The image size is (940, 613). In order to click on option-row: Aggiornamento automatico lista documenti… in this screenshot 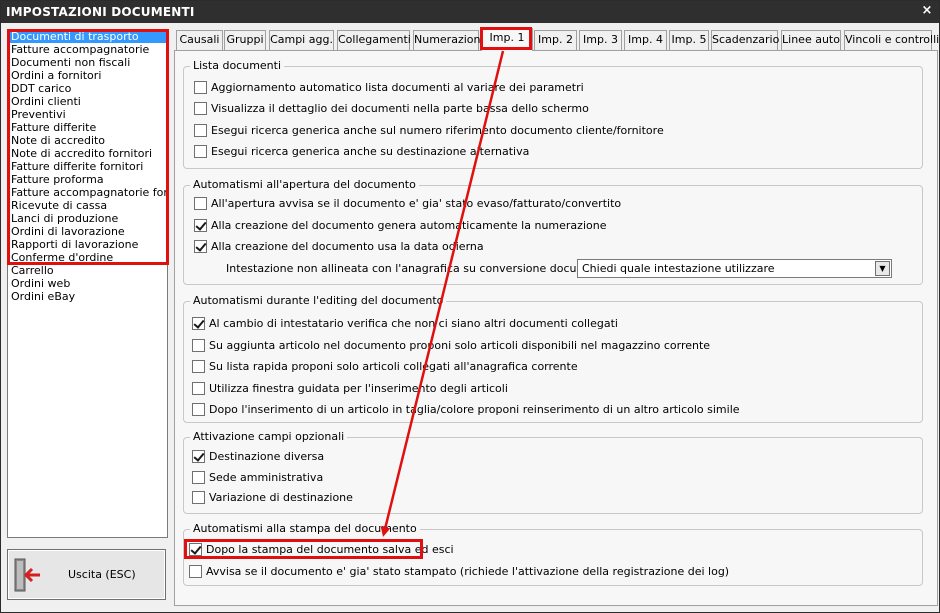, I will do `click(389, 87)`.